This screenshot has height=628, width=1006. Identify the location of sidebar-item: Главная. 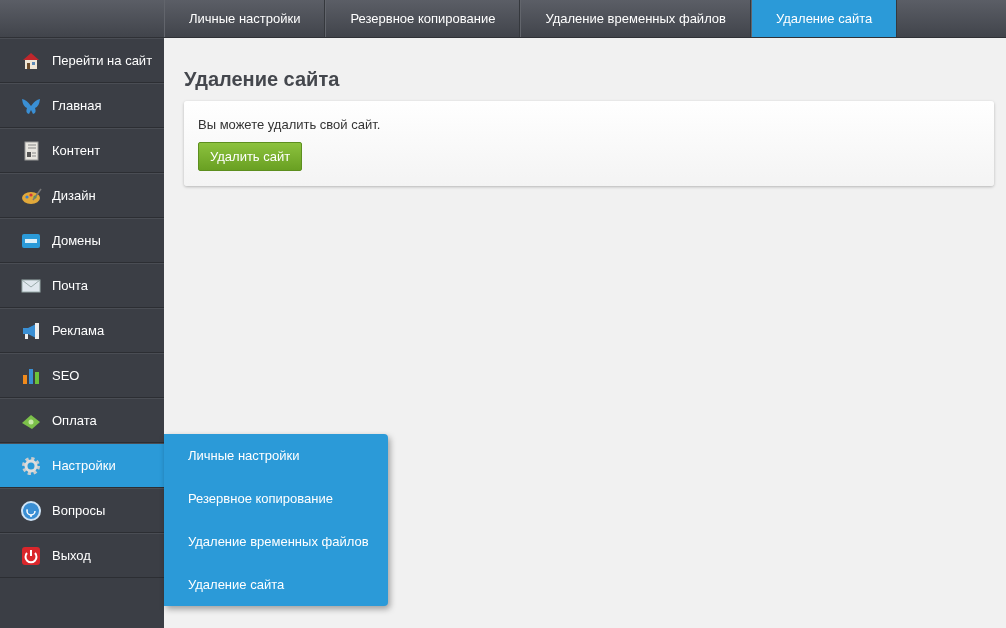
(82, 105).